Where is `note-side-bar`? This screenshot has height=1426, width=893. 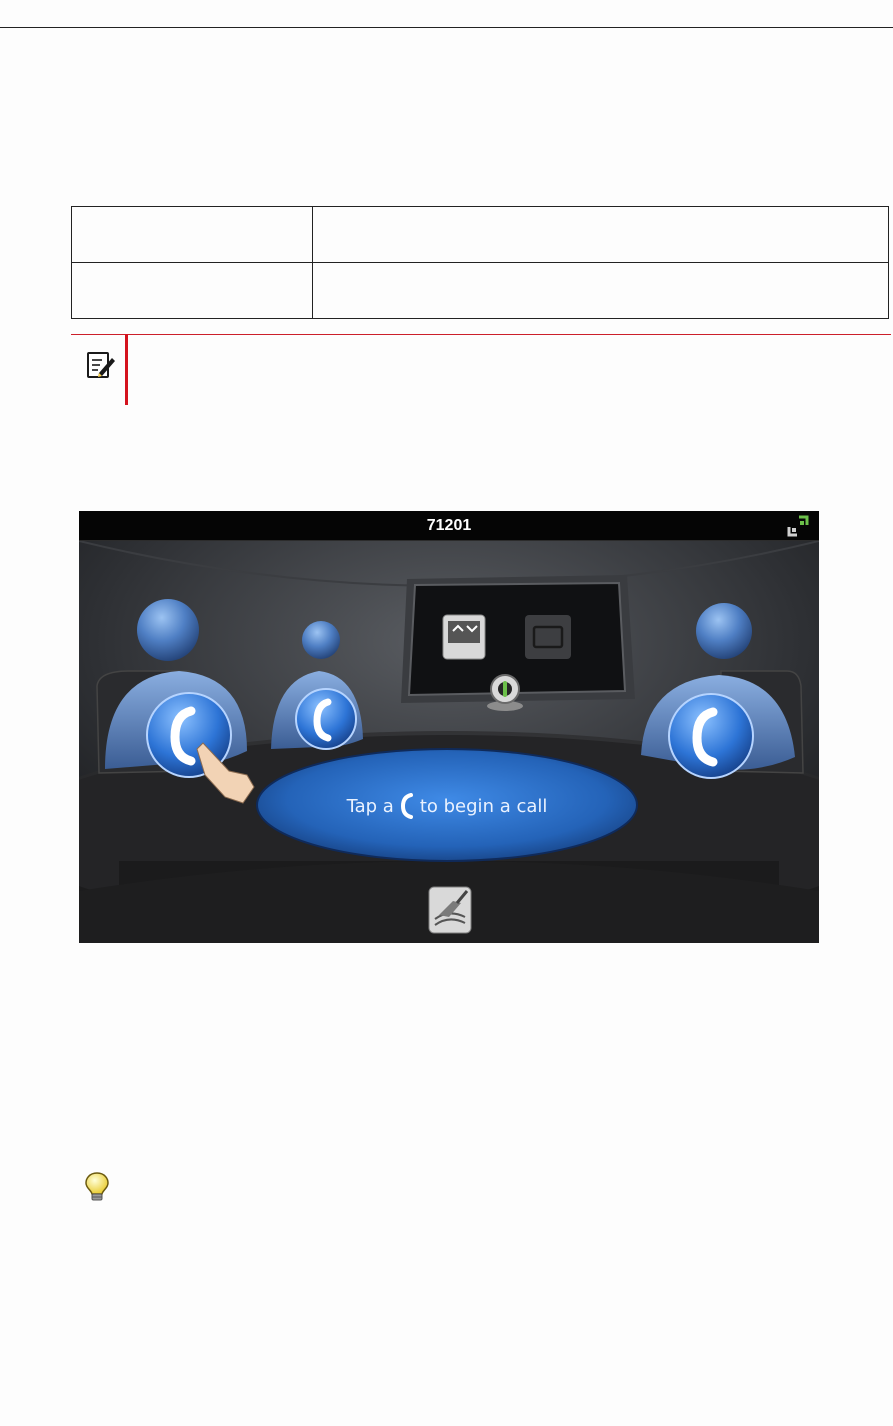
note-side-bar is located at coordinates (126, 369).